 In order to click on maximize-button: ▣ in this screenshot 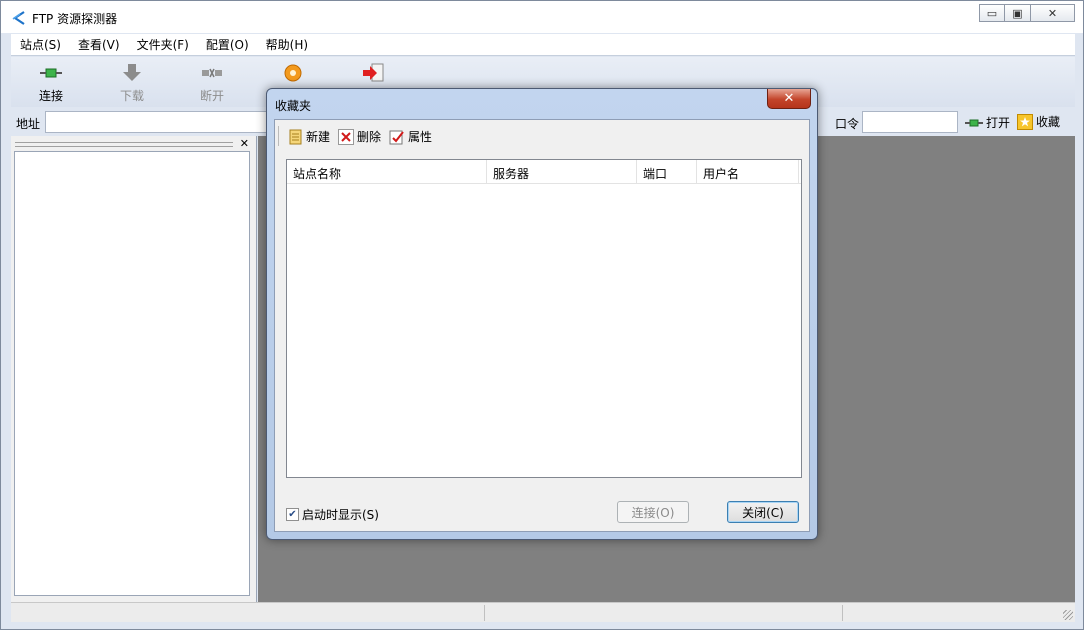, I will do `click(1018, 13)`.